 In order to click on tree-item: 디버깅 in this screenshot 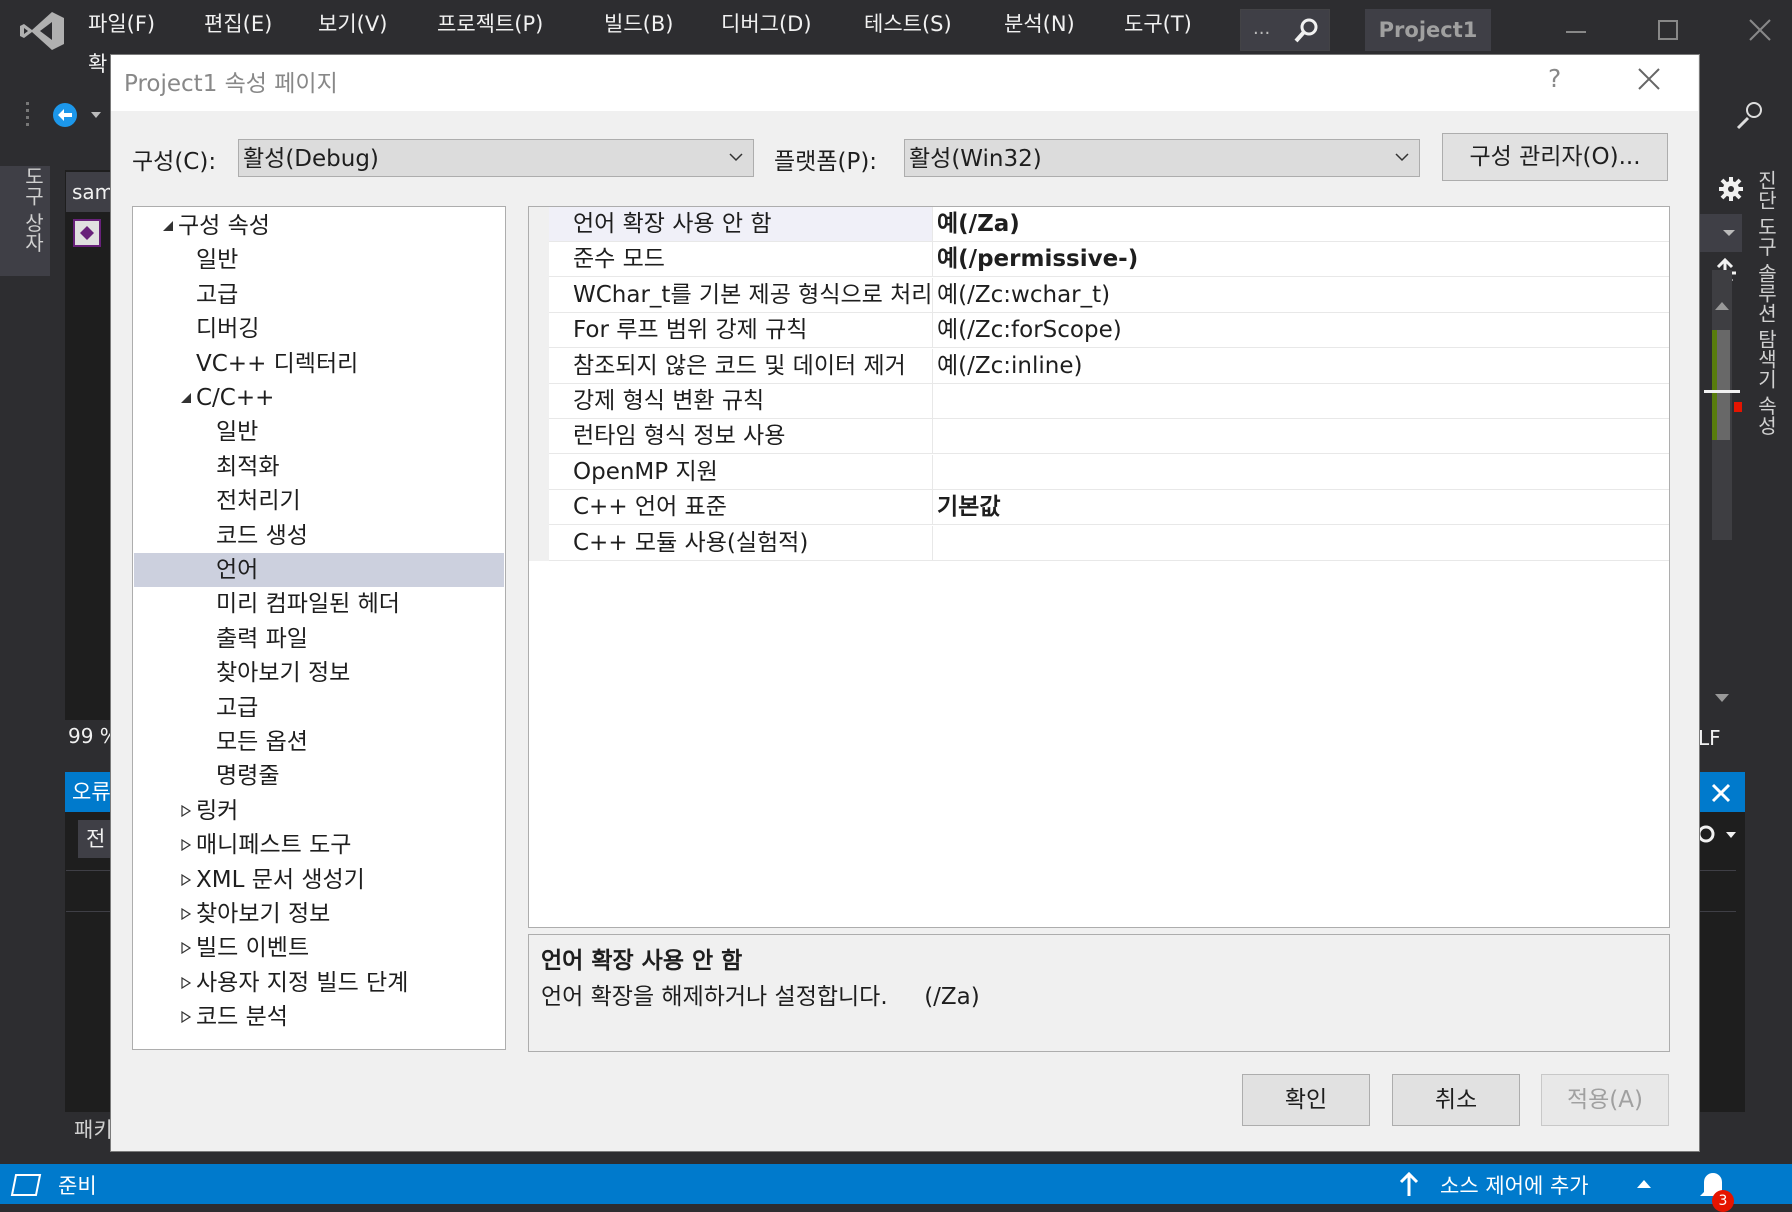, I will do `click(319, 329)`.